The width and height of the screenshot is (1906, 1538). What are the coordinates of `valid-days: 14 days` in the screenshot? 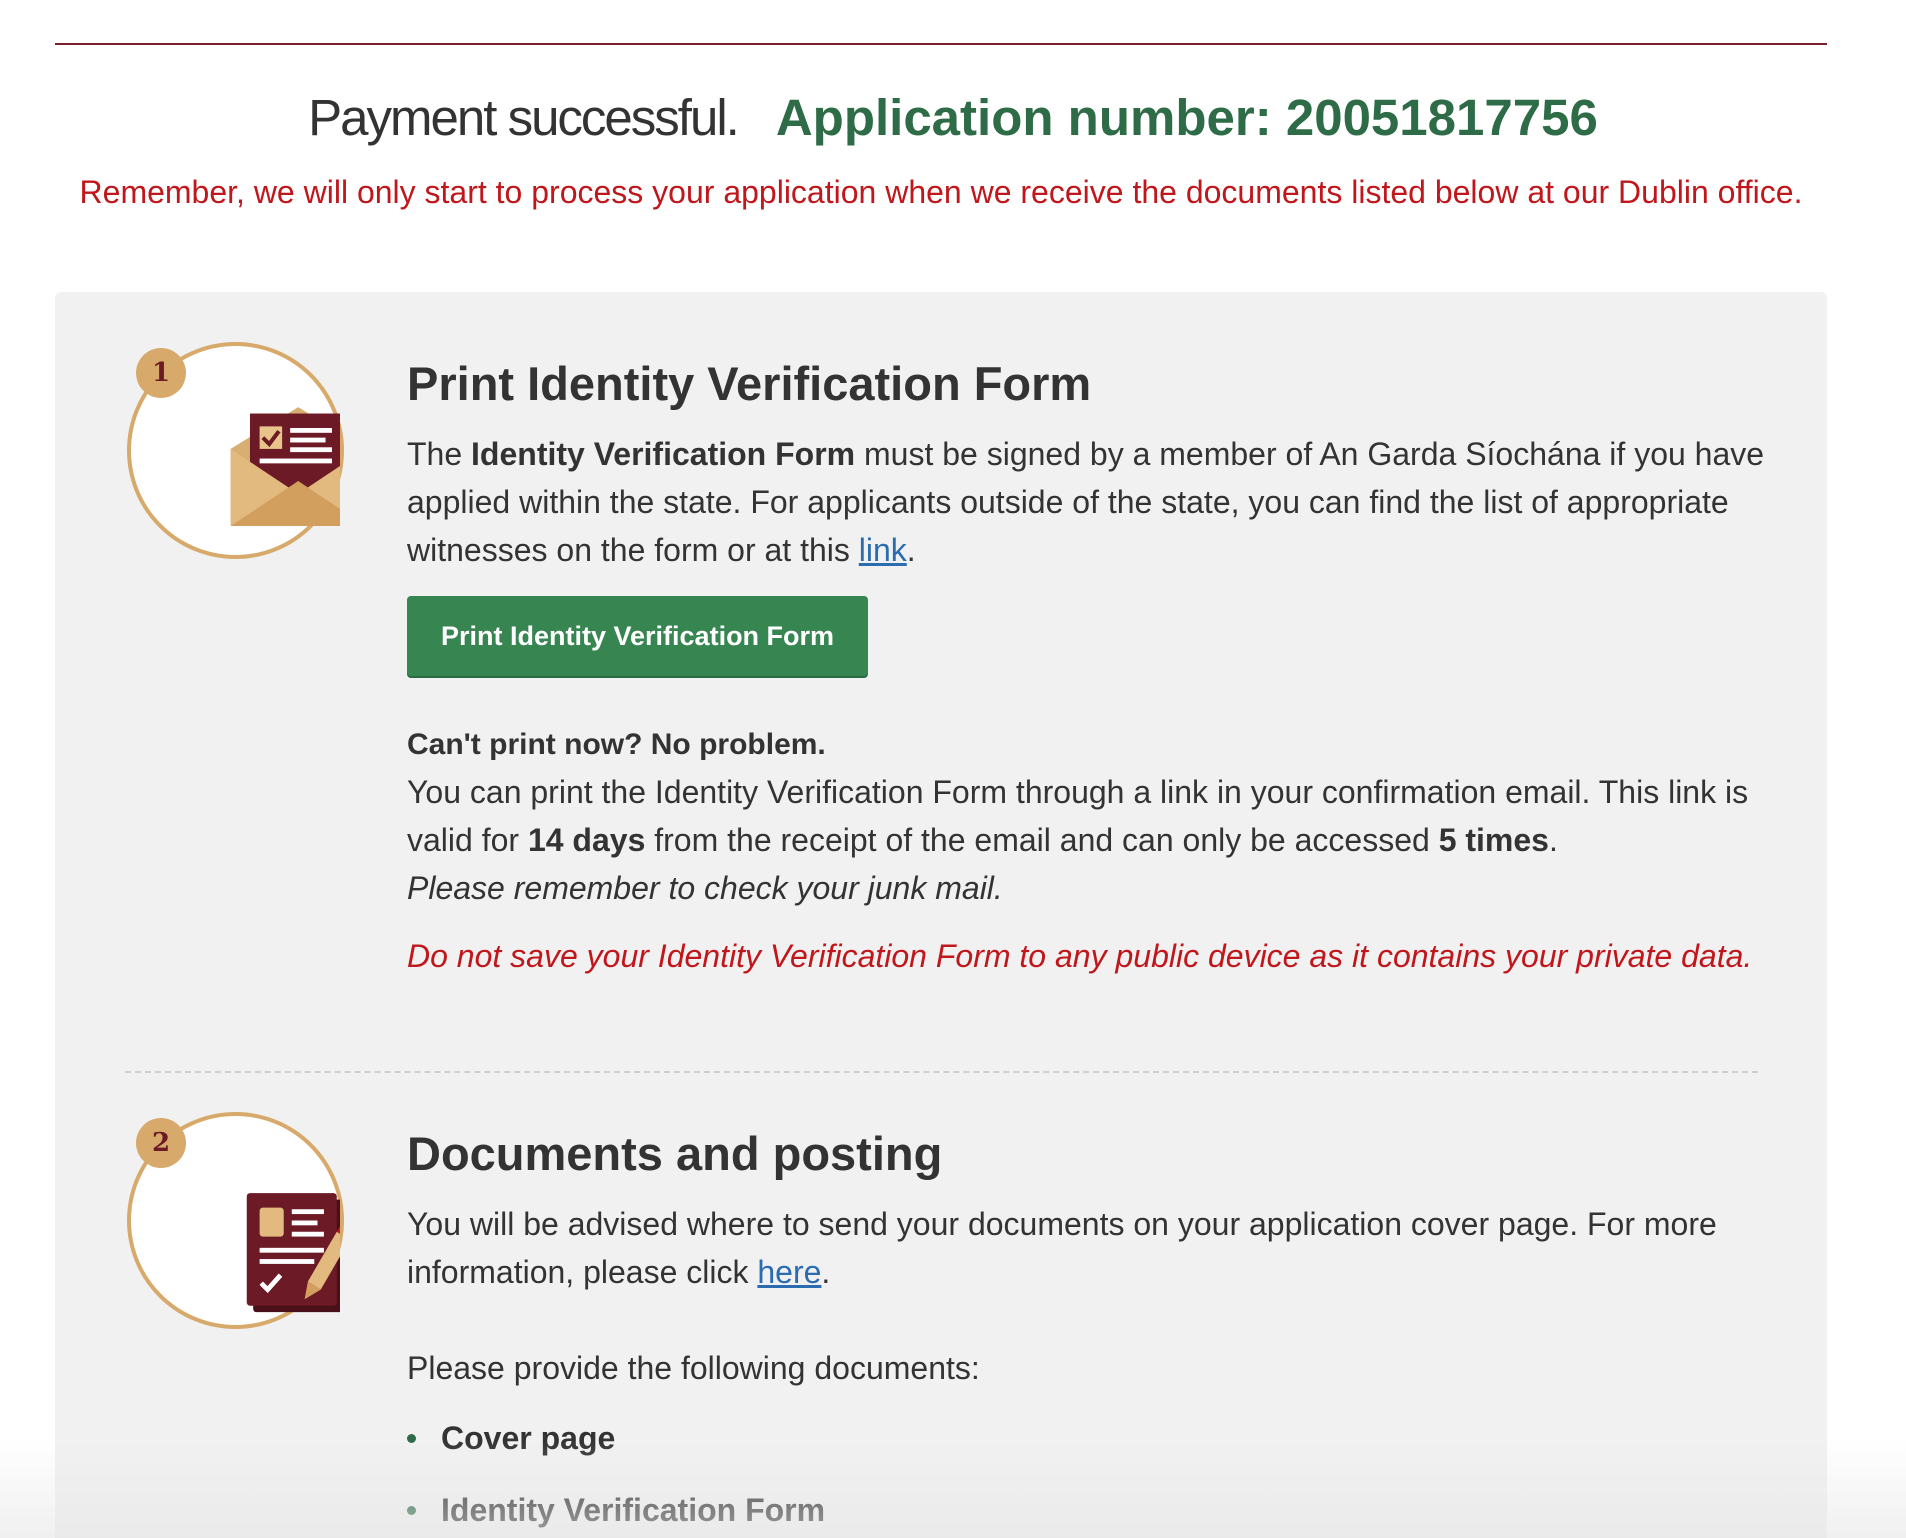 It's located at (586, 840).